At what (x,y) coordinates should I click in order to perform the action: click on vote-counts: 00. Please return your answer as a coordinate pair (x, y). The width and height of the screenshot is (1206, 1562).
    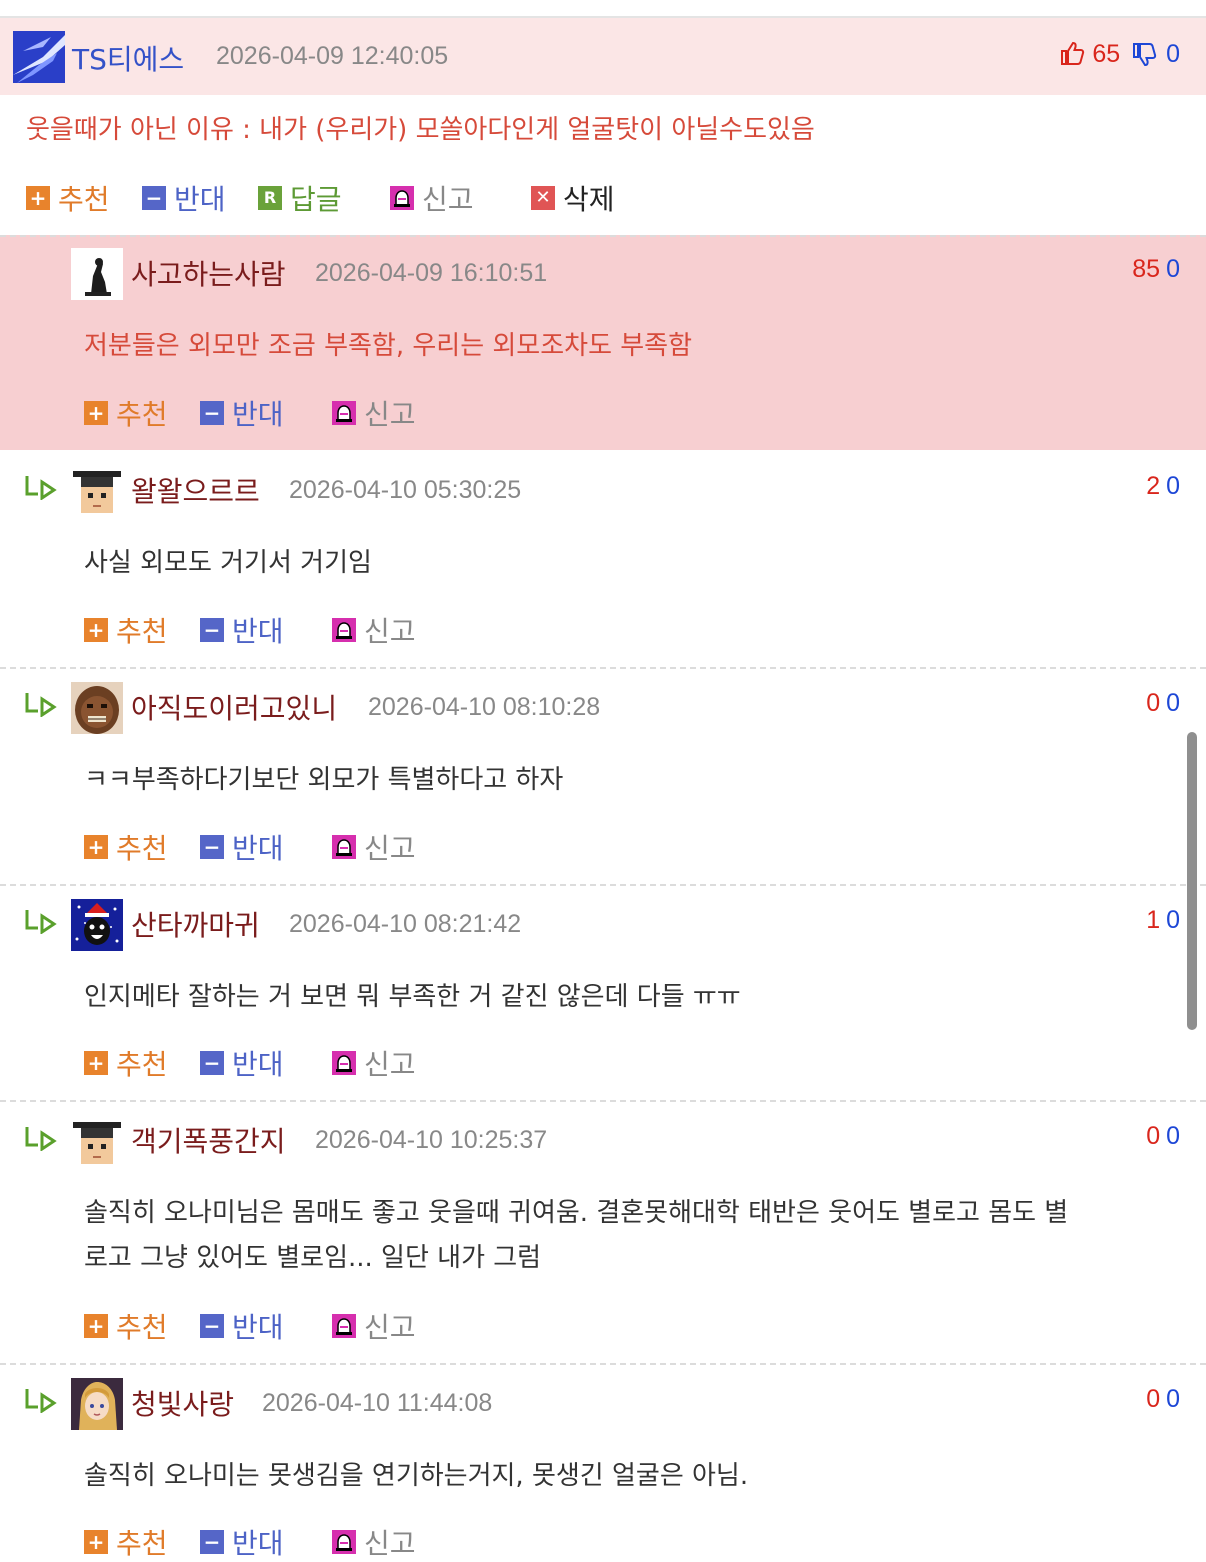
    Looking at the image, I should click on (1163, 1136).